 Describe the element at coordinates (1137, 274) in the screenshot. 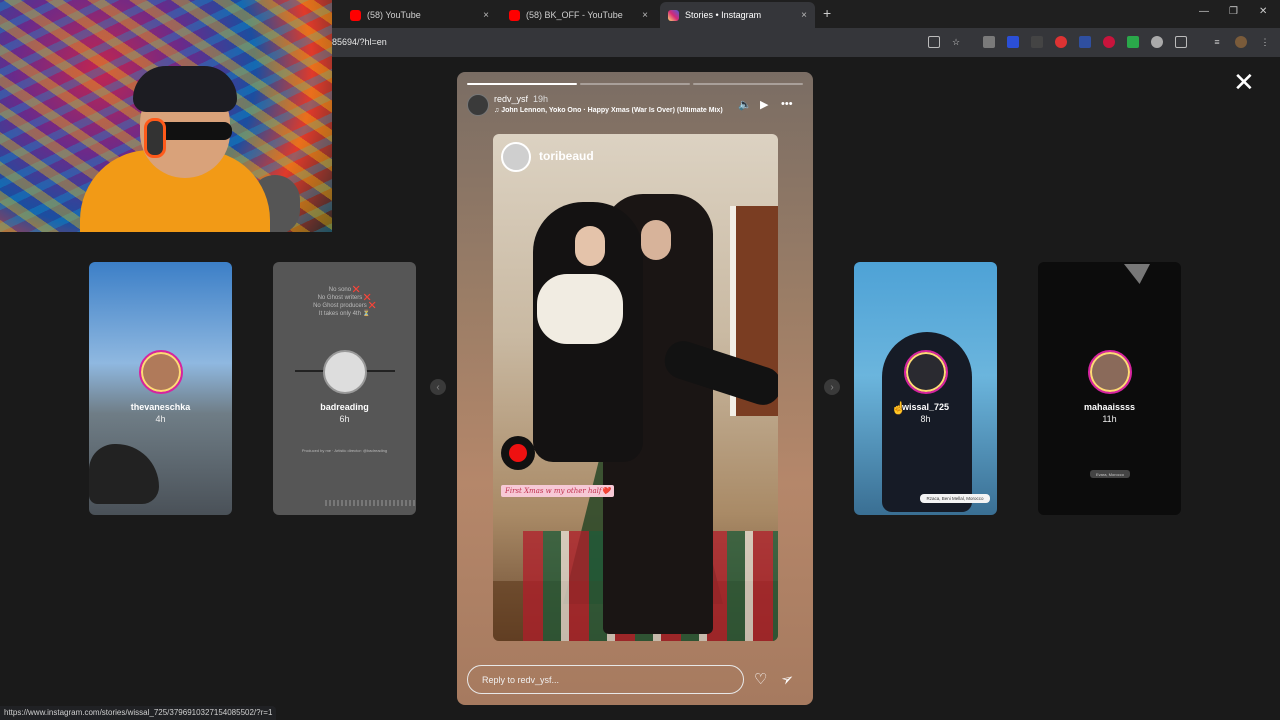

I see `story-shape` at that location.